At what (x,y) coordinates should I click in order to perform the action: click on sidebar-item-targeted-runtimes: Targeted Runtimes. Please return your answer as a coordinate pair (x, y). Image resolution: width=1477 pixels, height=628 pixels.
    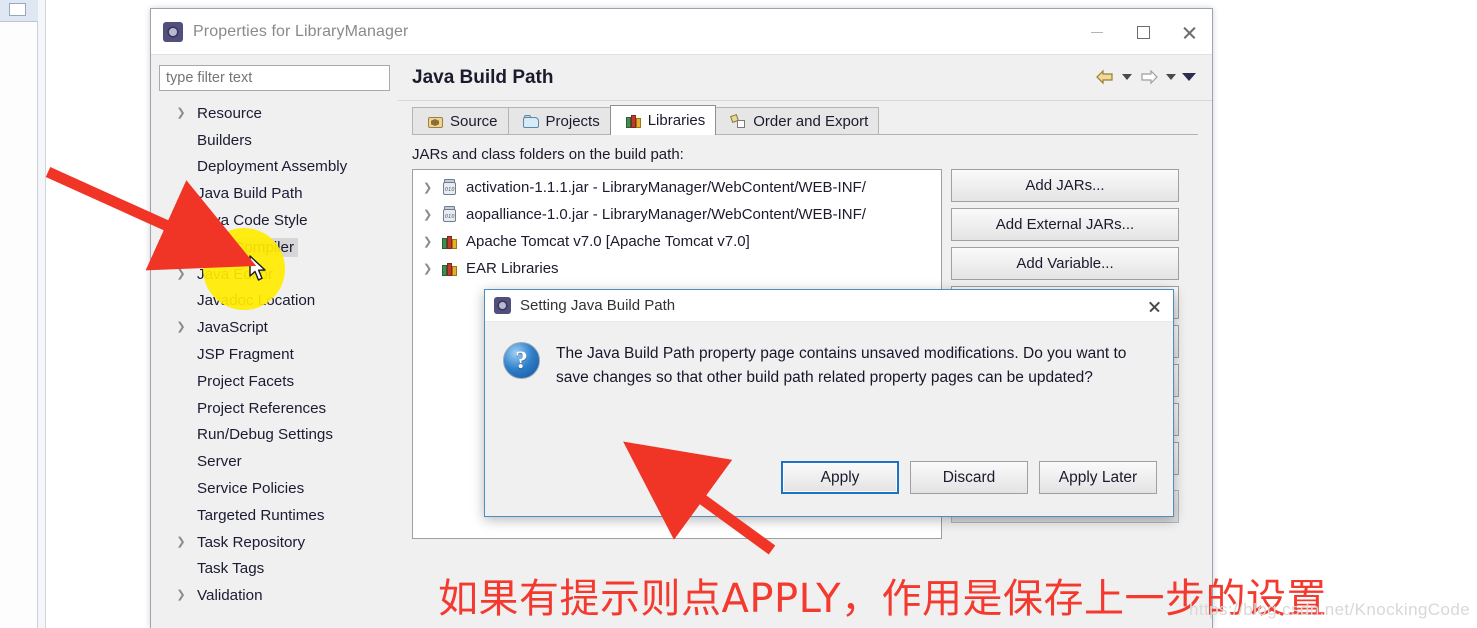
    Looking at the image, I should click on (274, 515).